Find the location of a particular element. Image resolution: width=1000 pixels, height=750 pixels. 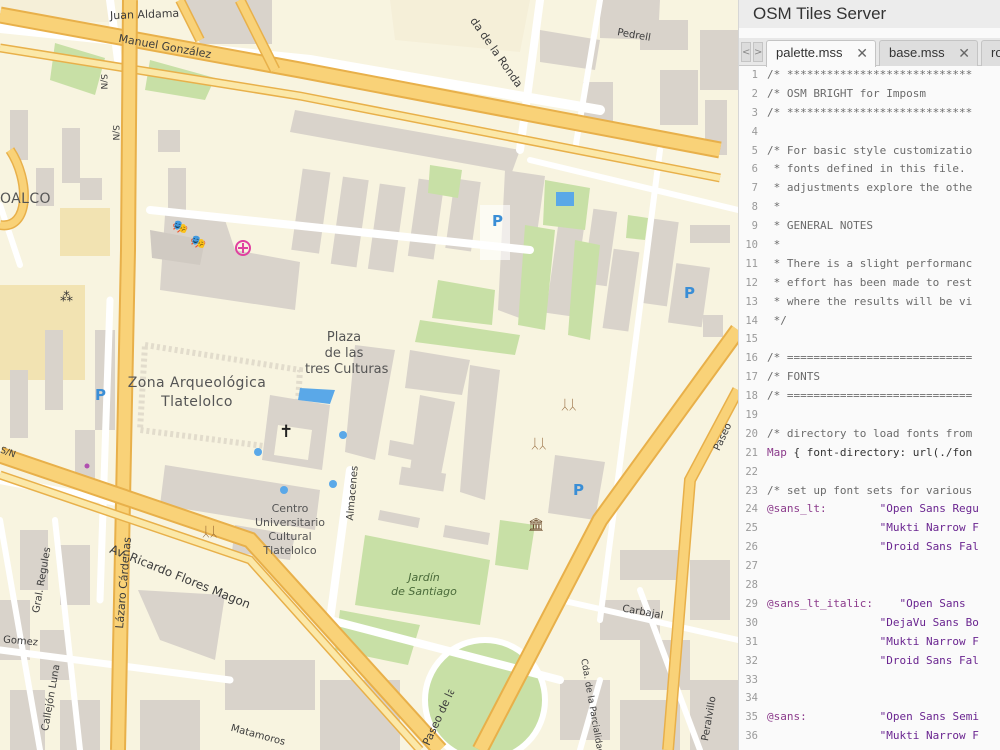

line-number: 21 is located at coordinates (751, 452).